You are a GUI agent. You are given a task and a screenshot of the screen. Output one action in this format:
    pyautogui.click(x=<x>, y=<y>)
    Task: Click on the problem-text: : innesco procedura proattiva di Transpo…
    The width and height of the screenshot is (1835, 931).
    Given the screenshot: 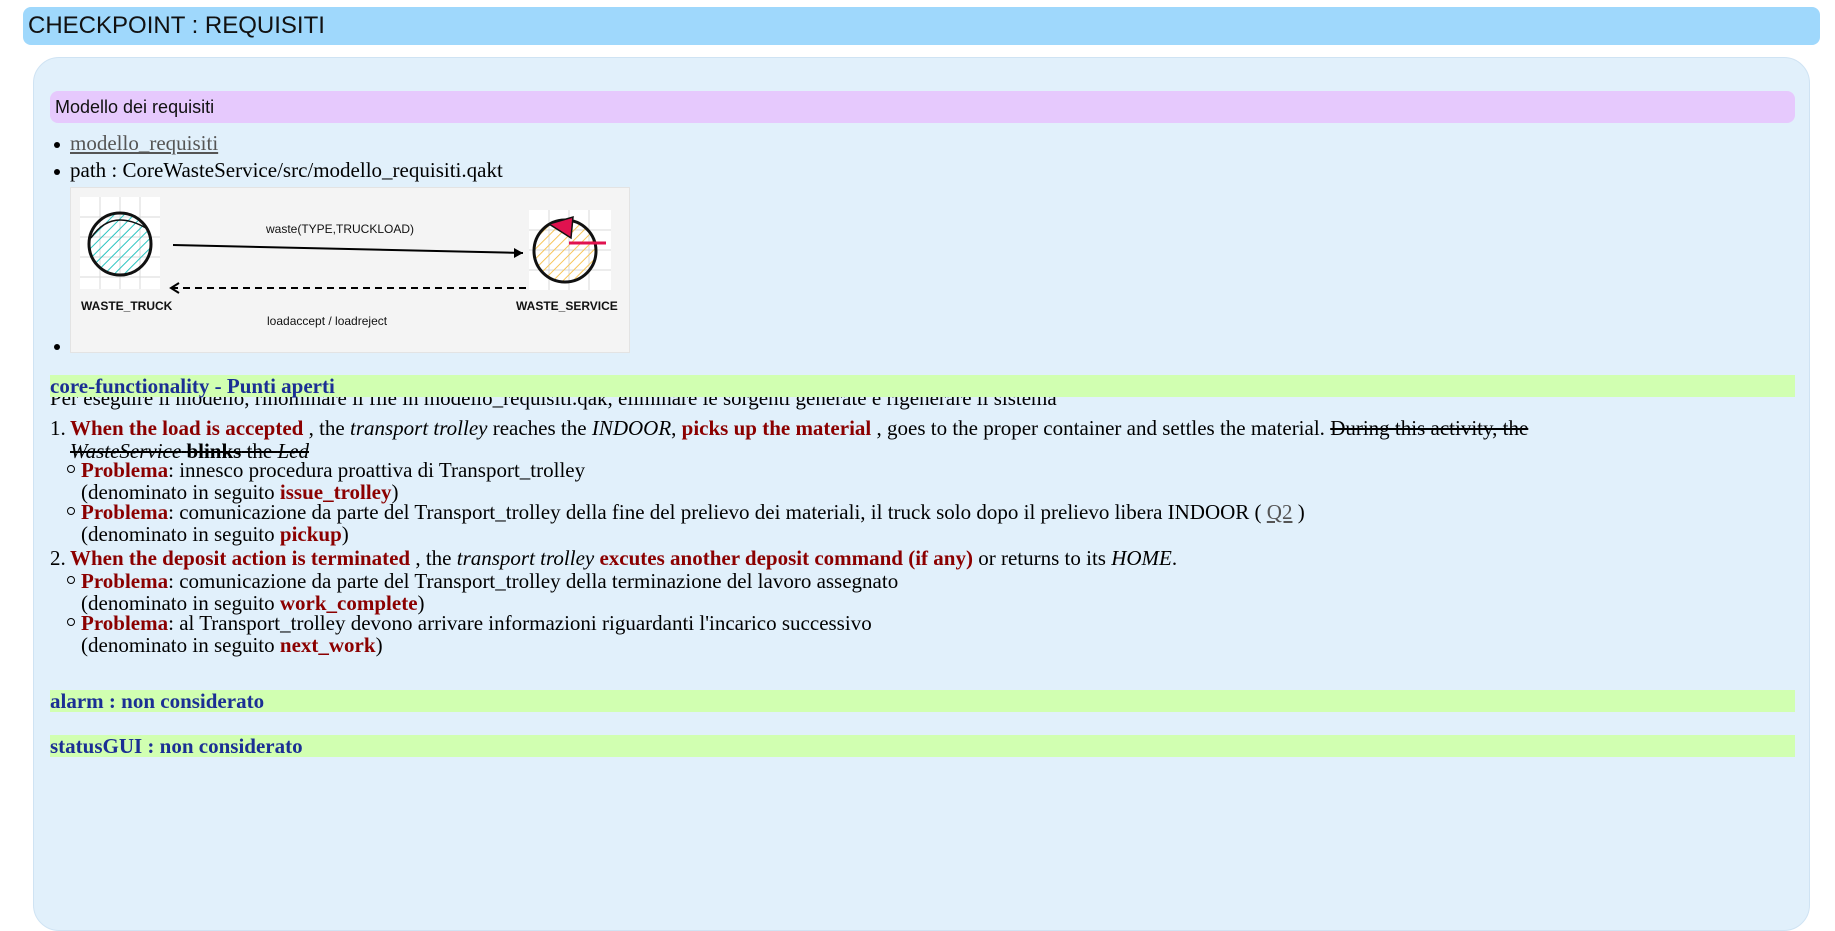 What is the action you would take?
    pyautogui.click(x=377, y=470)
    